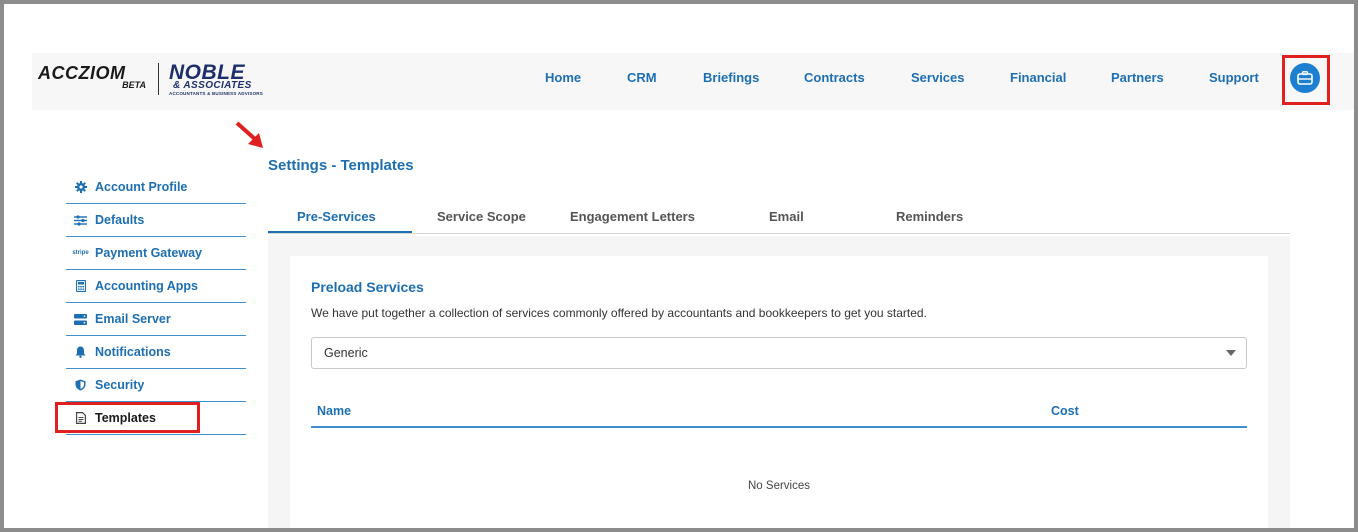  What do you see at coordinates (80, 286) in the screenshot?
I see `calculator-icon` at bounding box center [80, 286].